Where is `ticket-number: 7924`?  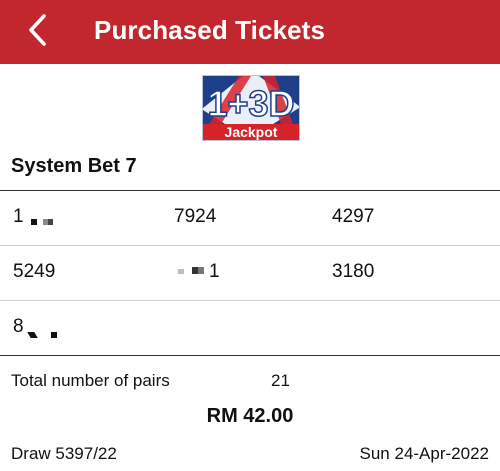
ticket-number: 7924 is located at coordinates (195, 216).